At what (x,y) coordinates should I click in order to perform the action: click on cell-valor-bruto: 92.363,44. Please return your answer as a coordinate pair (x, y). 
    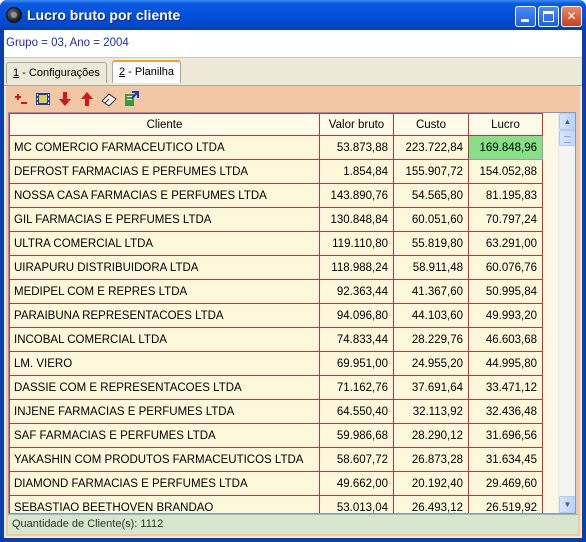
    Looking at the image, I should click on (356, 291).